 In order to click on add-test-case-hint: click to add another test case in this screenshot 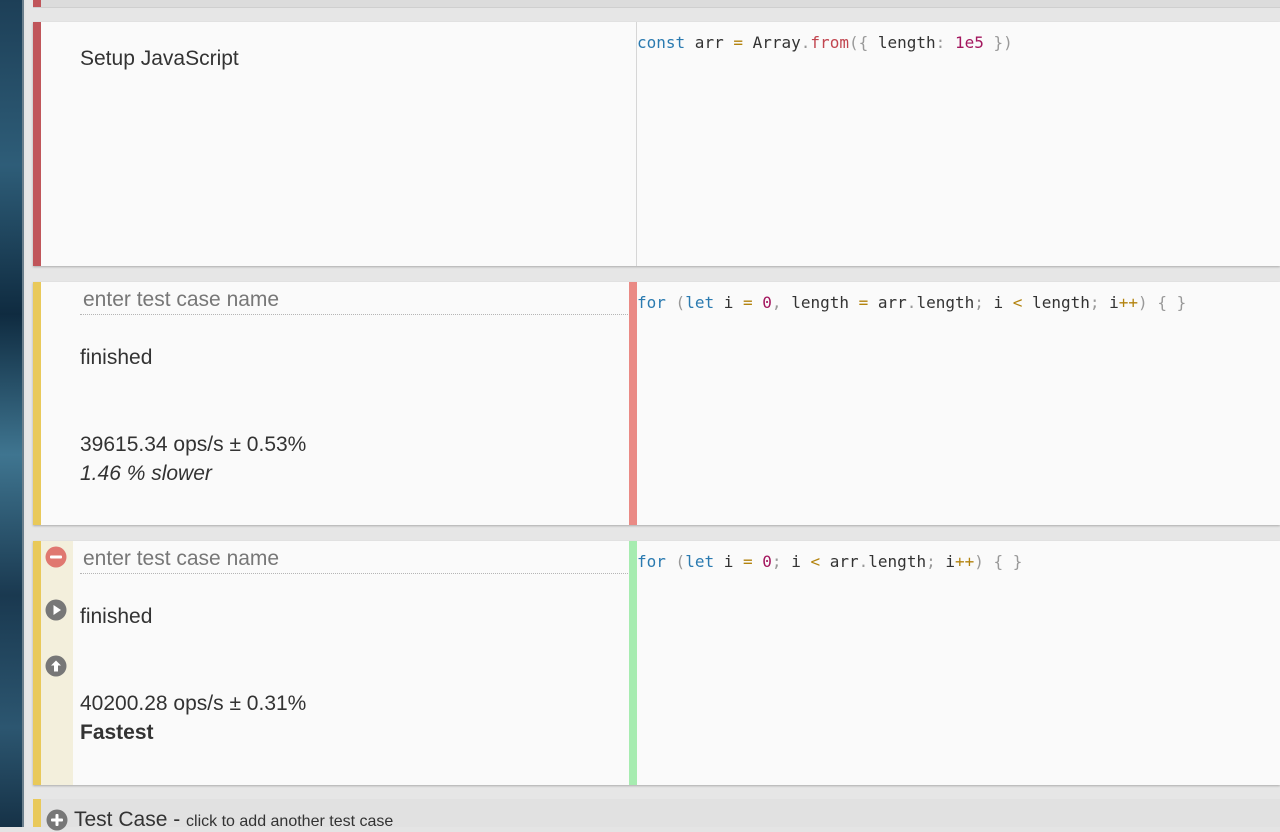, I will do `click(290, 821)`.